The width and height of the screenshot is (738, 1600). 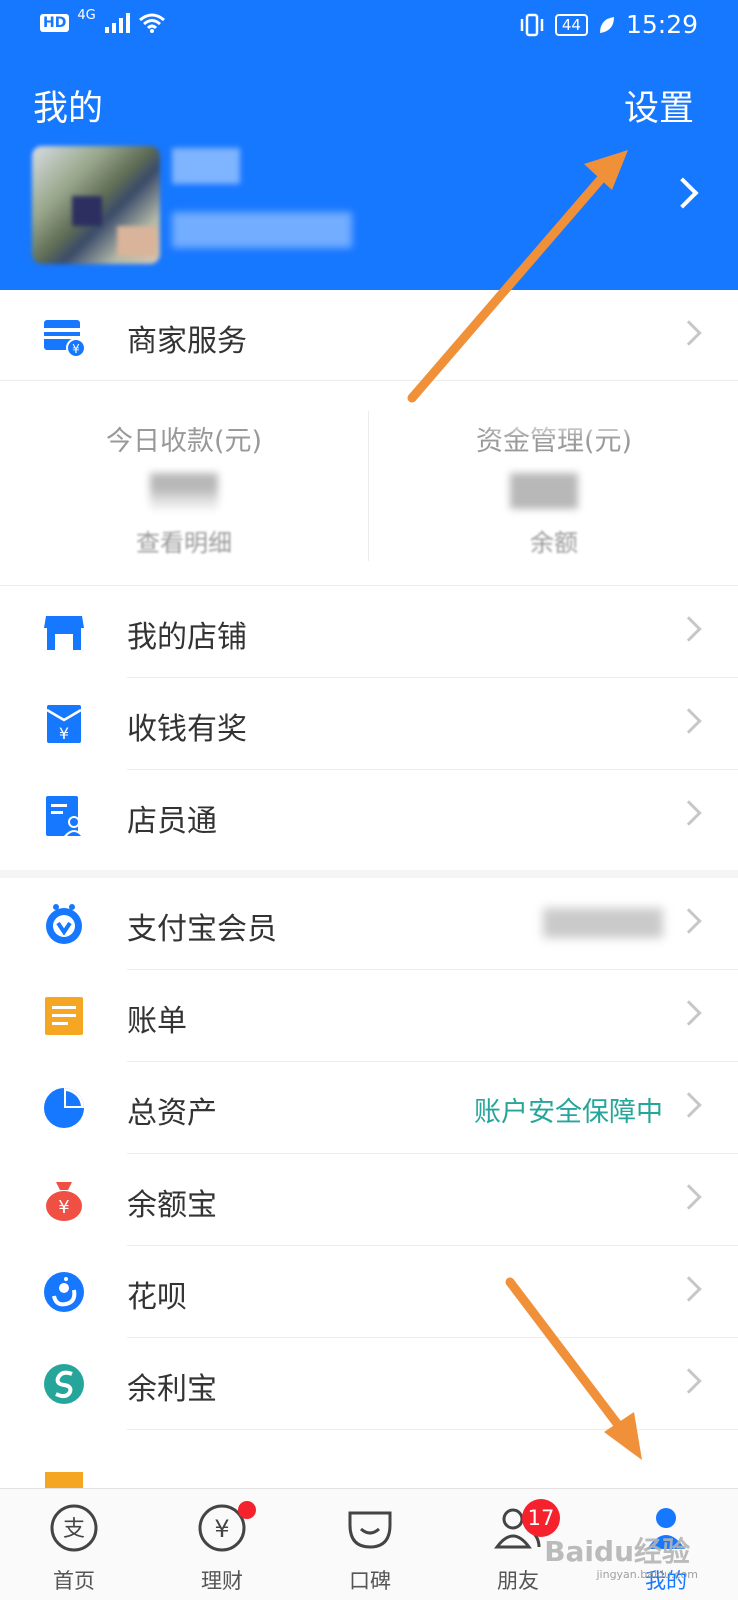 I want to click on stat-value-redacted, so click(x=544, y=491).